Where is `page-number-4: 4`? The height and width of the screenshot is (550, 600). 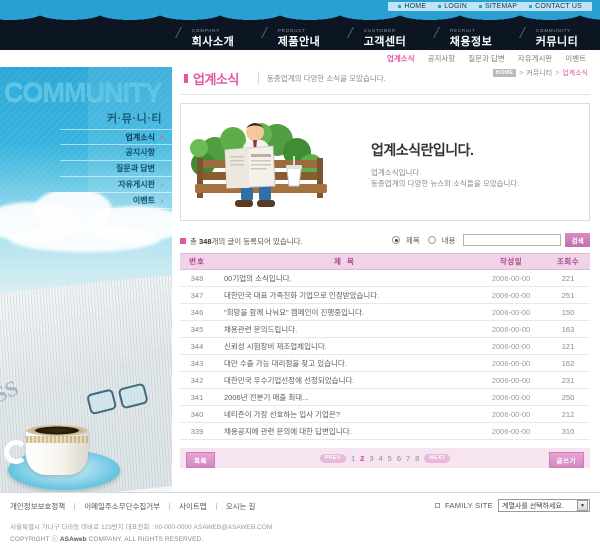 page-number-4: 4 is located at coordinates (380, 458).